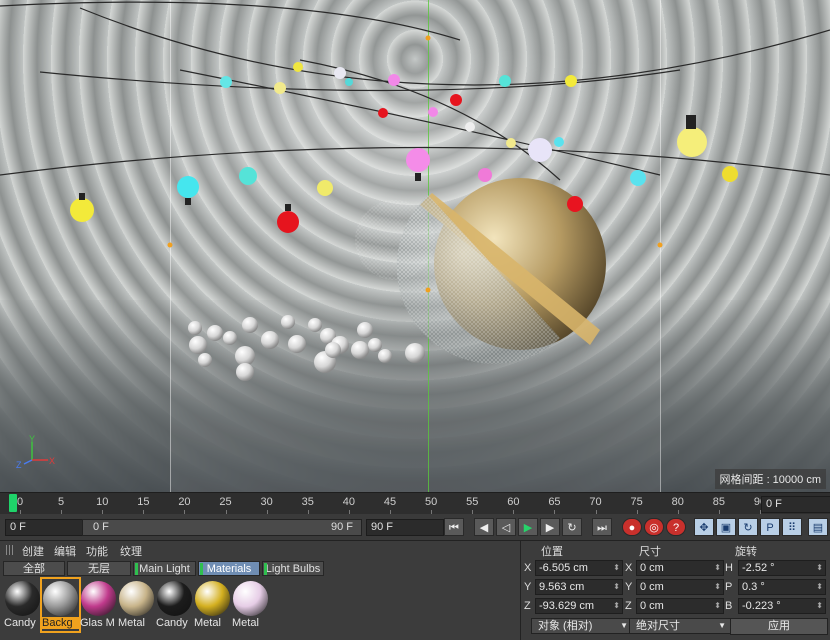 Image resolution: width=830 pixels, height=640 pixels. Describe the element at coordinates (572, 527) in the screenshot. I see `loop-button: ↻` at that location.